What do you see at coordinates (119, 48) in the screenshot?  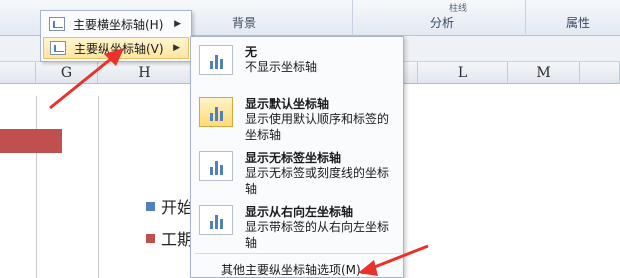 I see `menu-item-label: 主要纵坐标轴(V)` at bounding box center [119, 48].